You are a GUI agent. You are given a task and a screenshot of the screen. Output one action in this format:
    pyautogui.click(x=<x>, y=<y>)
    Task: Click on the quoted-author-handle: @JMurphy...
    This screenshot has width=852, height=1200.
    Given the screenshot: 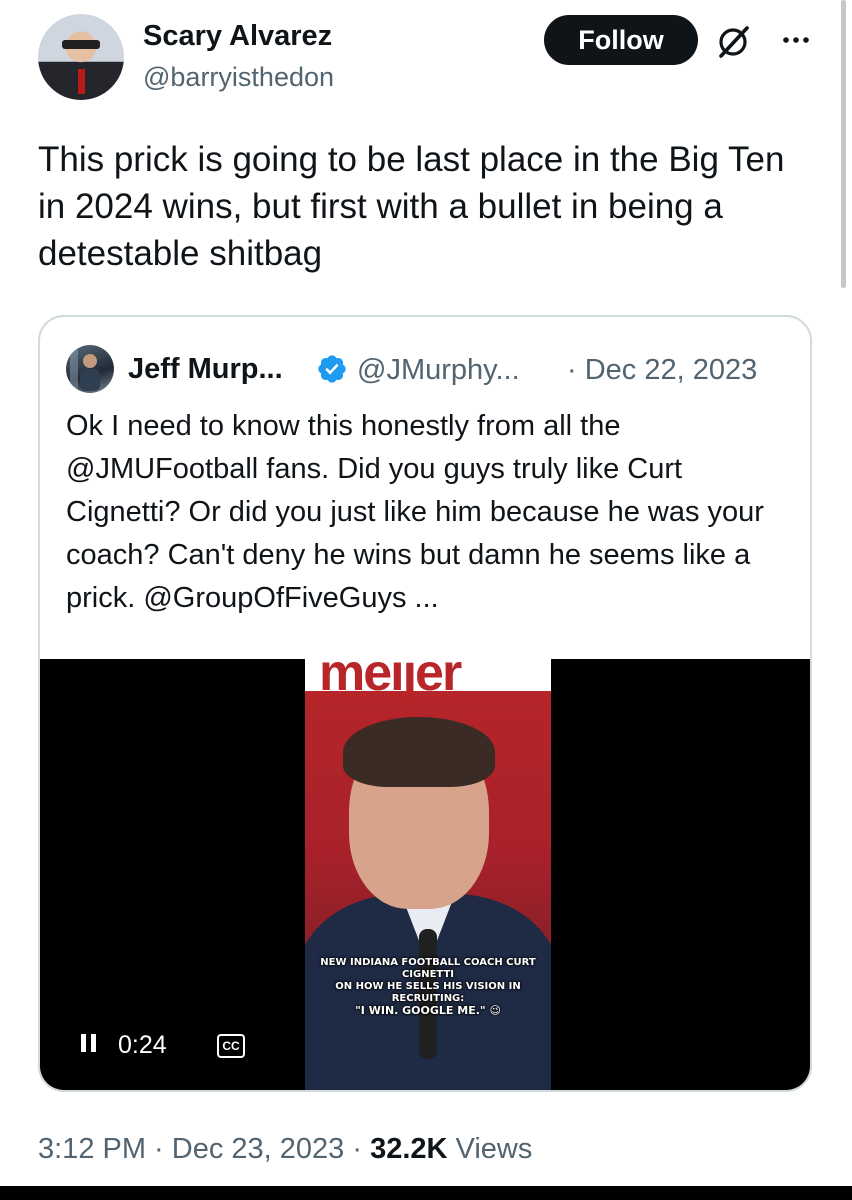 What is the action you would take?
    pyautogui.click(x=438, y=370)
    